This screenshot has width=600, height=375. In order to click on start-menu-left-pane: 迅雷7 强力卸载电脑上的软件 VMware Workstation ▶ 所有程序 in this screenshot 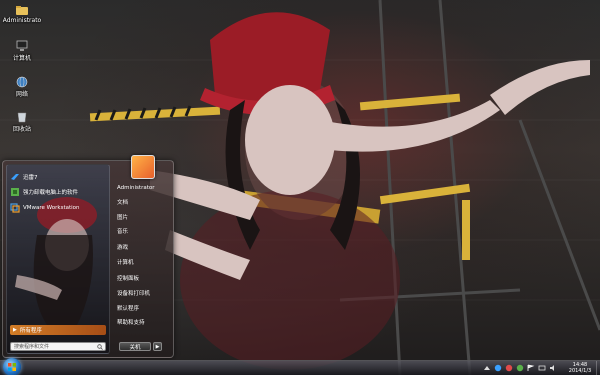, I will do `click(58, 259)`.